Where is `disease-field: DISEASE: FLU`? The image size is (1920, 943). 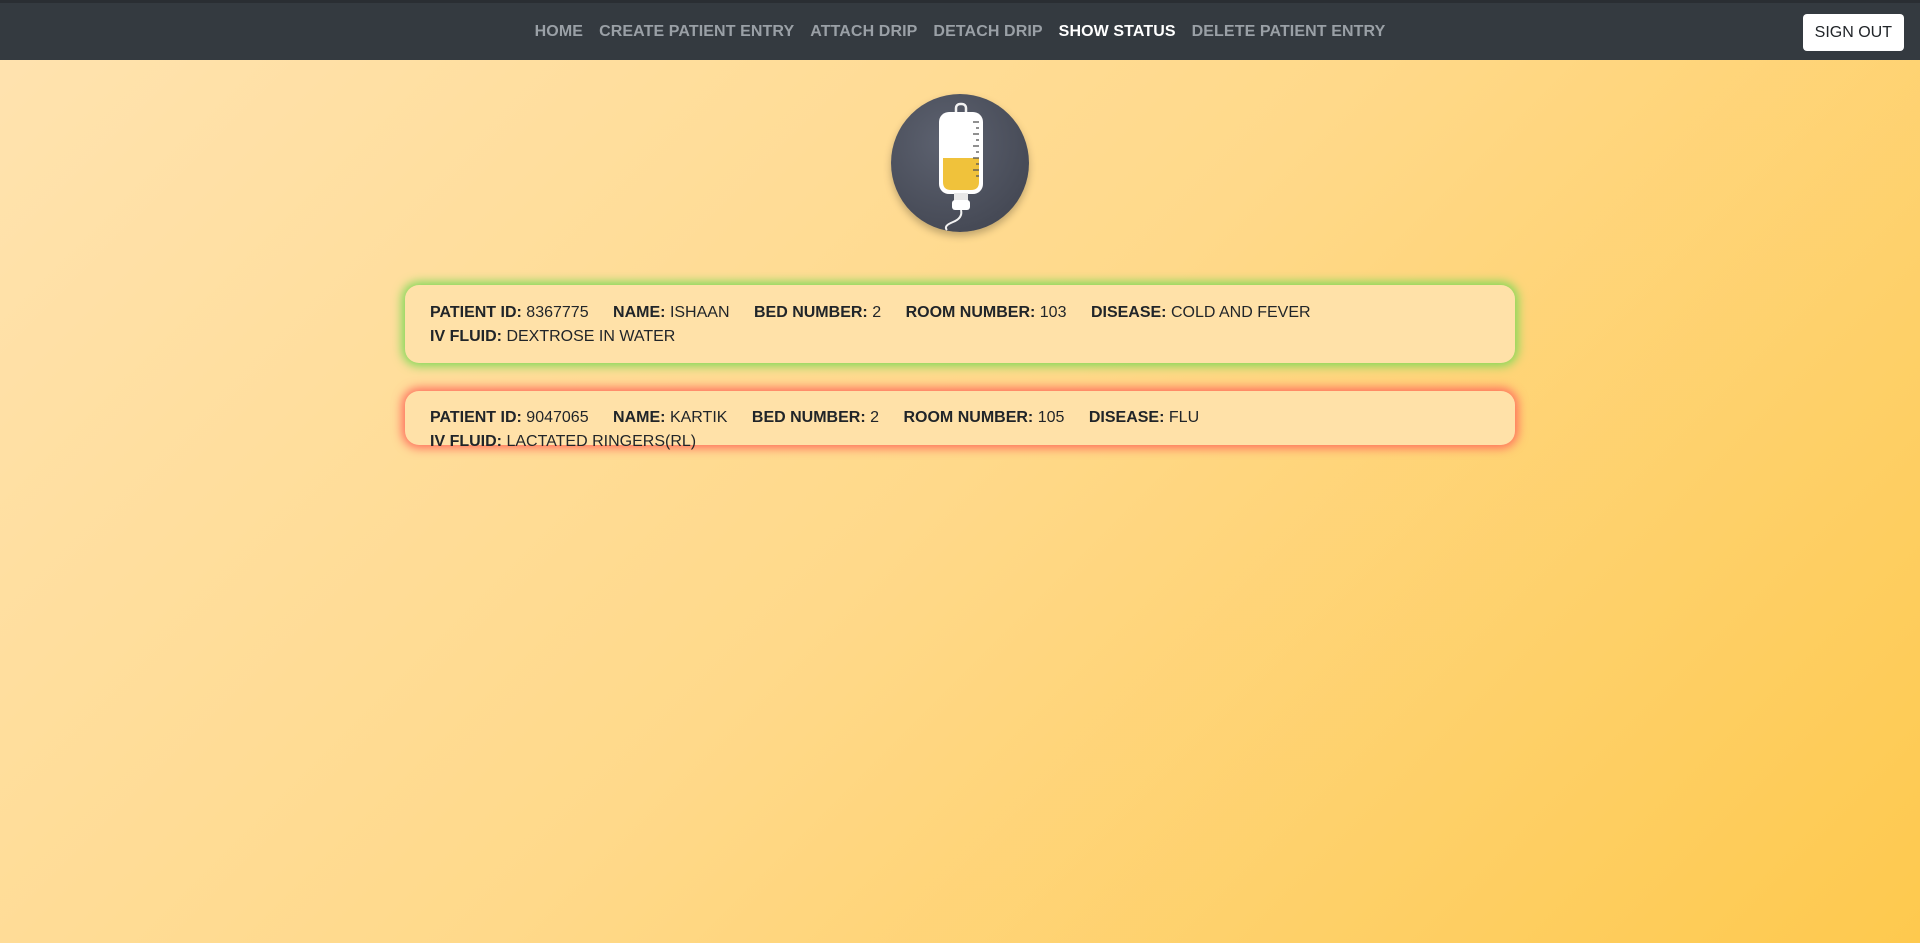 disease-field: DISEASE: FLU is located at coordinates (1144, 418).